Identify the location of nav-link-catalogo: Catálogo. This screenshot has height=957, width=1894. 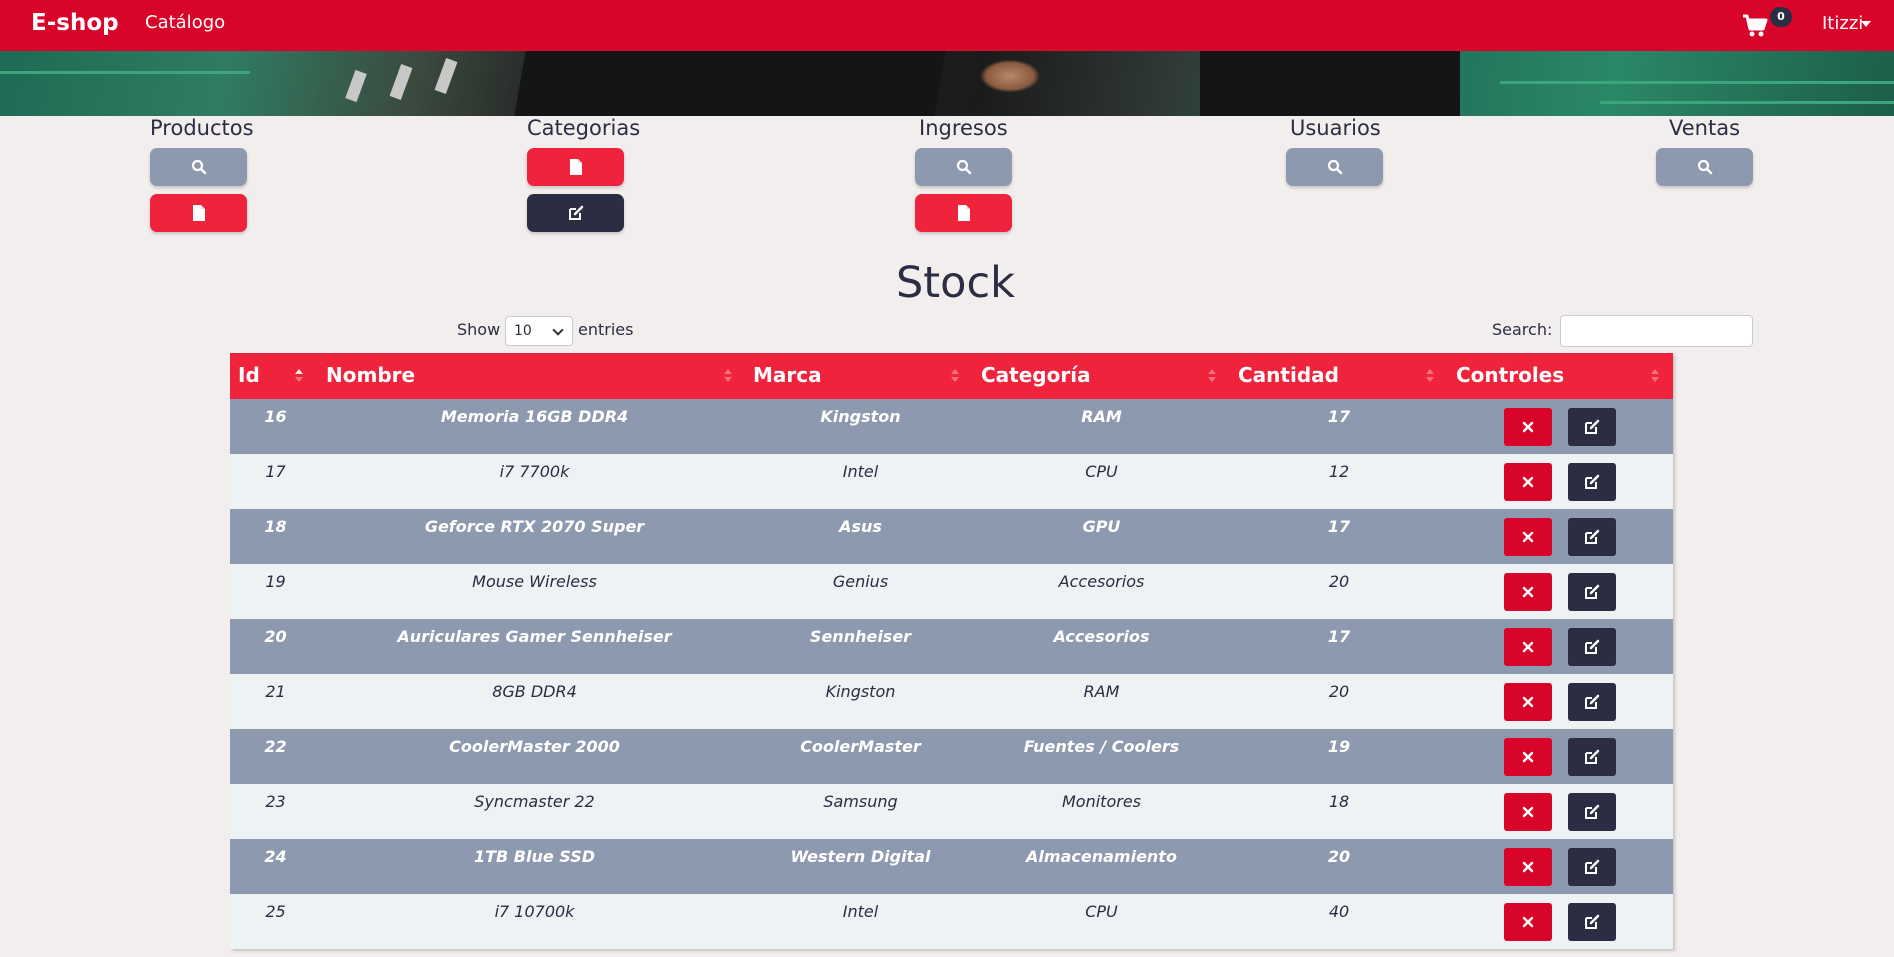
(185, 22).